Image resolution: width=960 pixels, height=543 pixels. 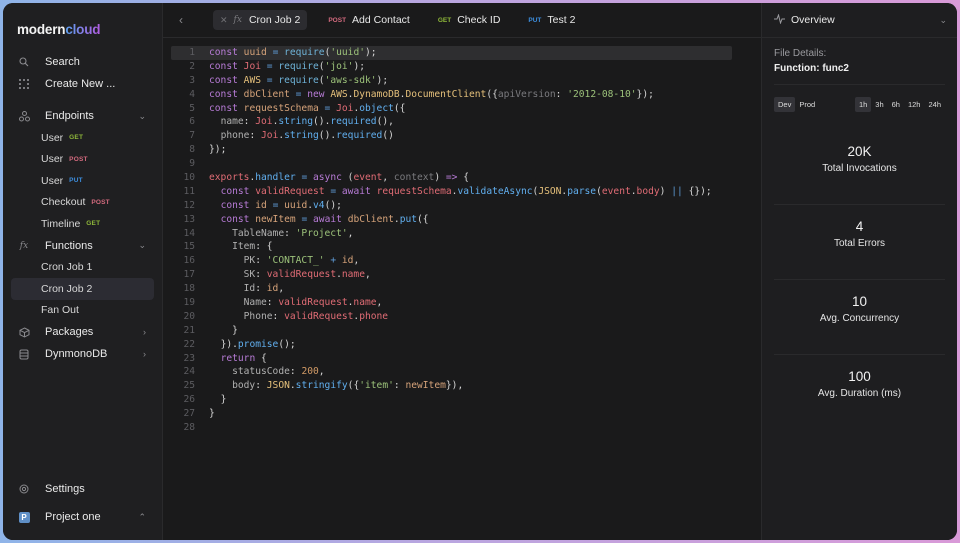 What do you see at coordinates (451, 122) in the screenshot?
I see `code-line: 6 name: Joi.string().required(),` at bounding box center [451, 122].